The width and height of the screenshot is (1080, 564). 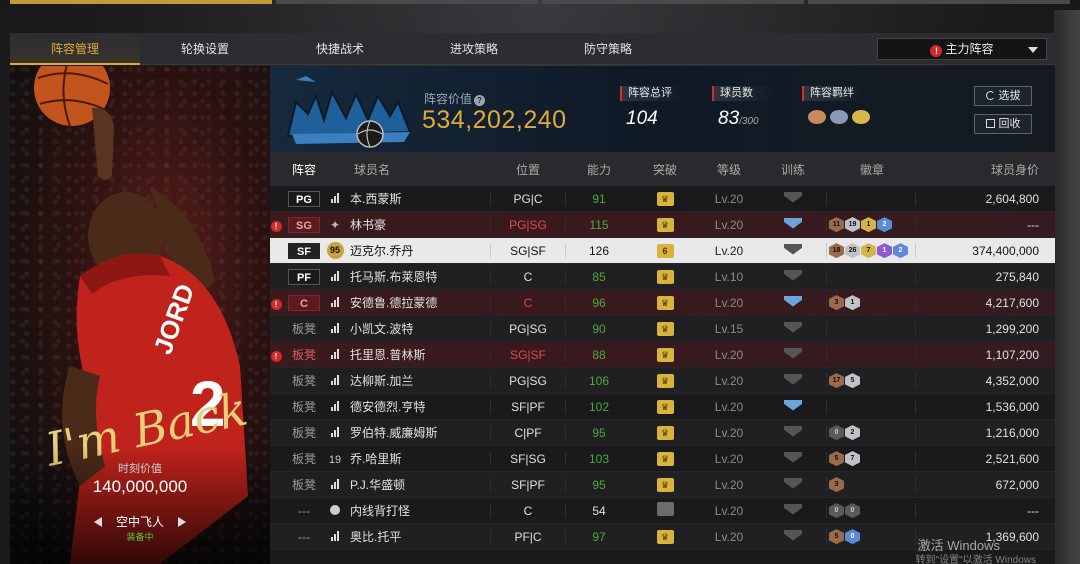 I want to click on table-row: PG 本.西蒙斯 PG|C 91 ♛ Lv.20 2,604,800, so click(x=662, y=199).